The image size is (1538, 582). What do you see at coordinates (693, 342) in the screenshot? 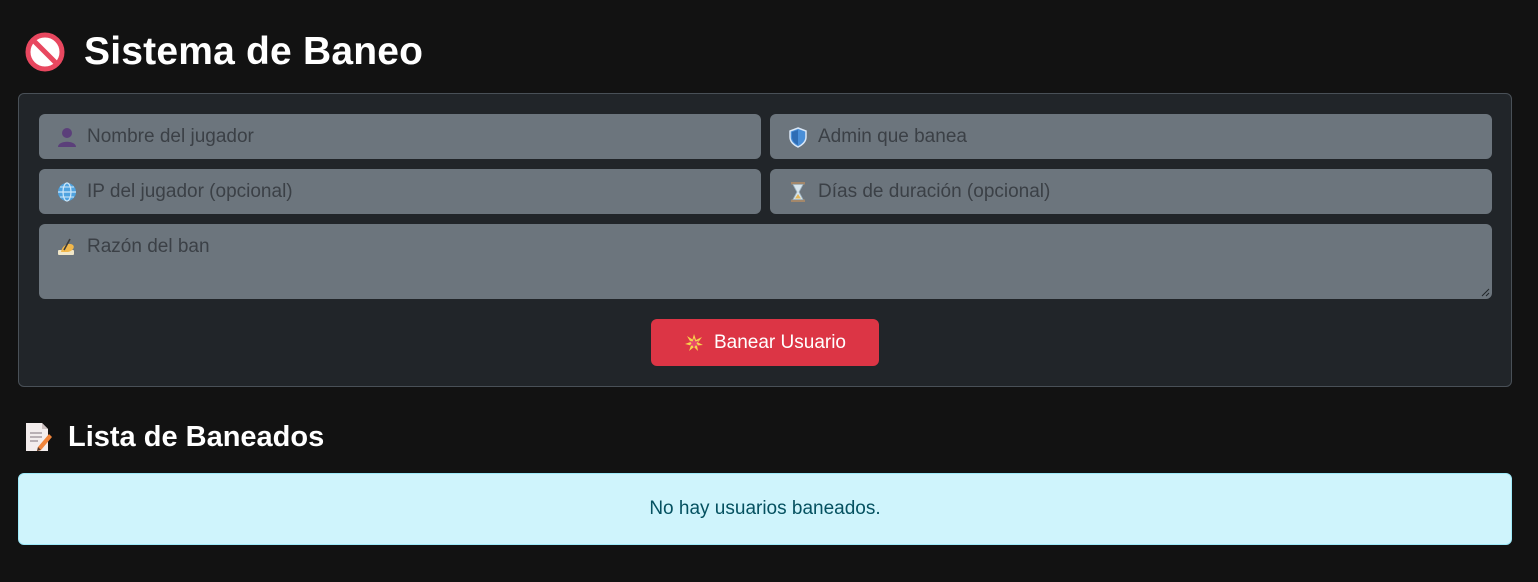
I see `collision-icon` at bounding box center [693, 342].